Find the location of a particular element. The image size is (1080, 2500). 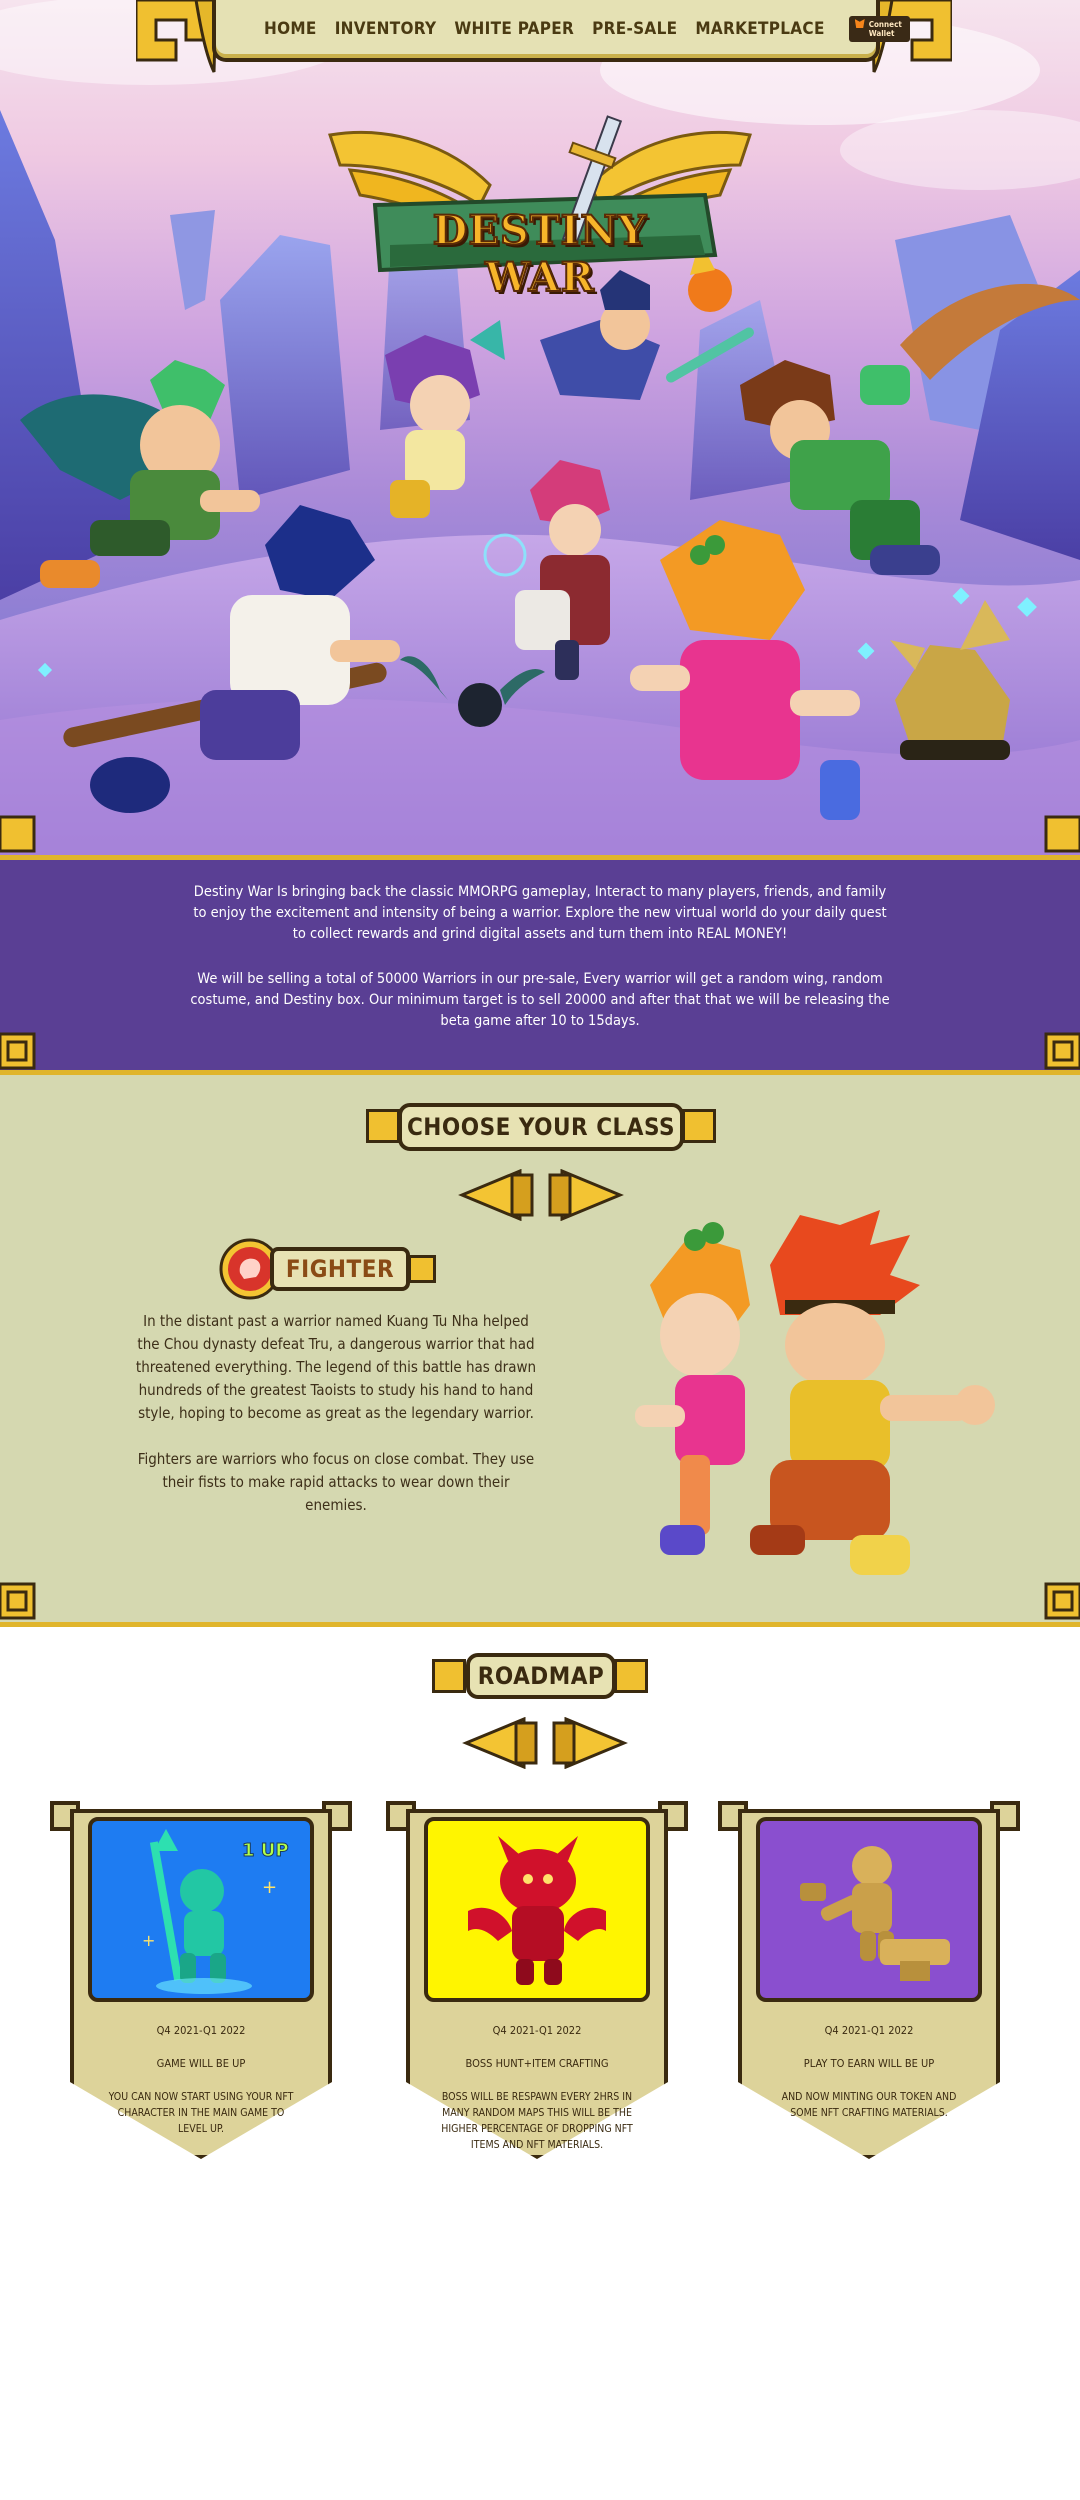

nav-white-paper: WHITE PAPER is located at coordinates (514, 29).